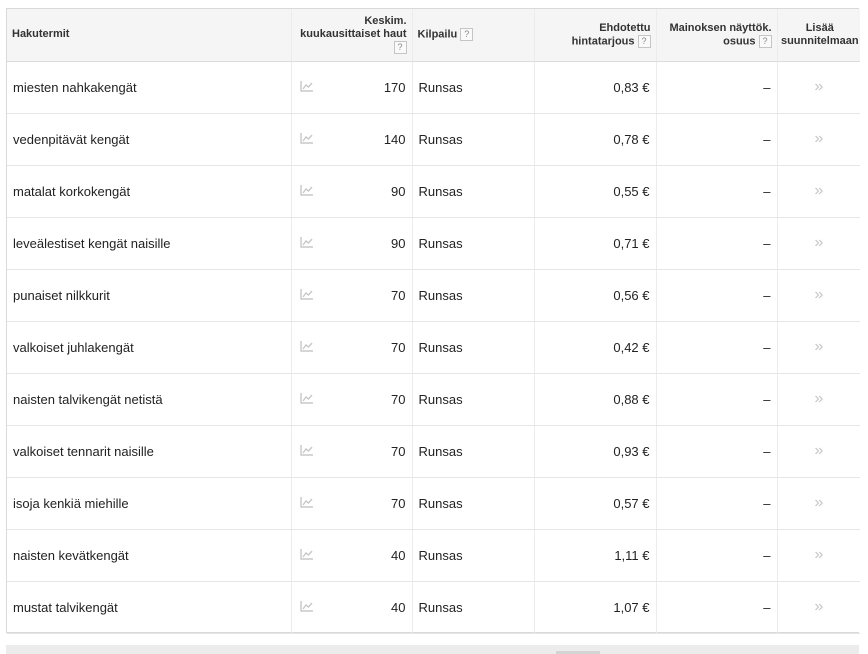 Image resolution: width=868 pixels, height=654 pixels. What do you see at coordinates (352, 35) in the screenshot?
I see `column-header-avg-monthly-searches: Keskim. kuukausittaiset haut ?` at bounding box center [352, 35].